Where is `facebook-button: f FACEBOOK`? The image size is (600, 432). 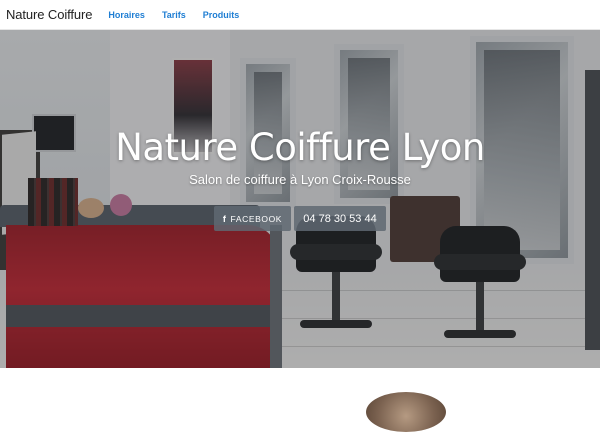
facebook-button: f FACEBOOK is located at coordinates (252, 218).